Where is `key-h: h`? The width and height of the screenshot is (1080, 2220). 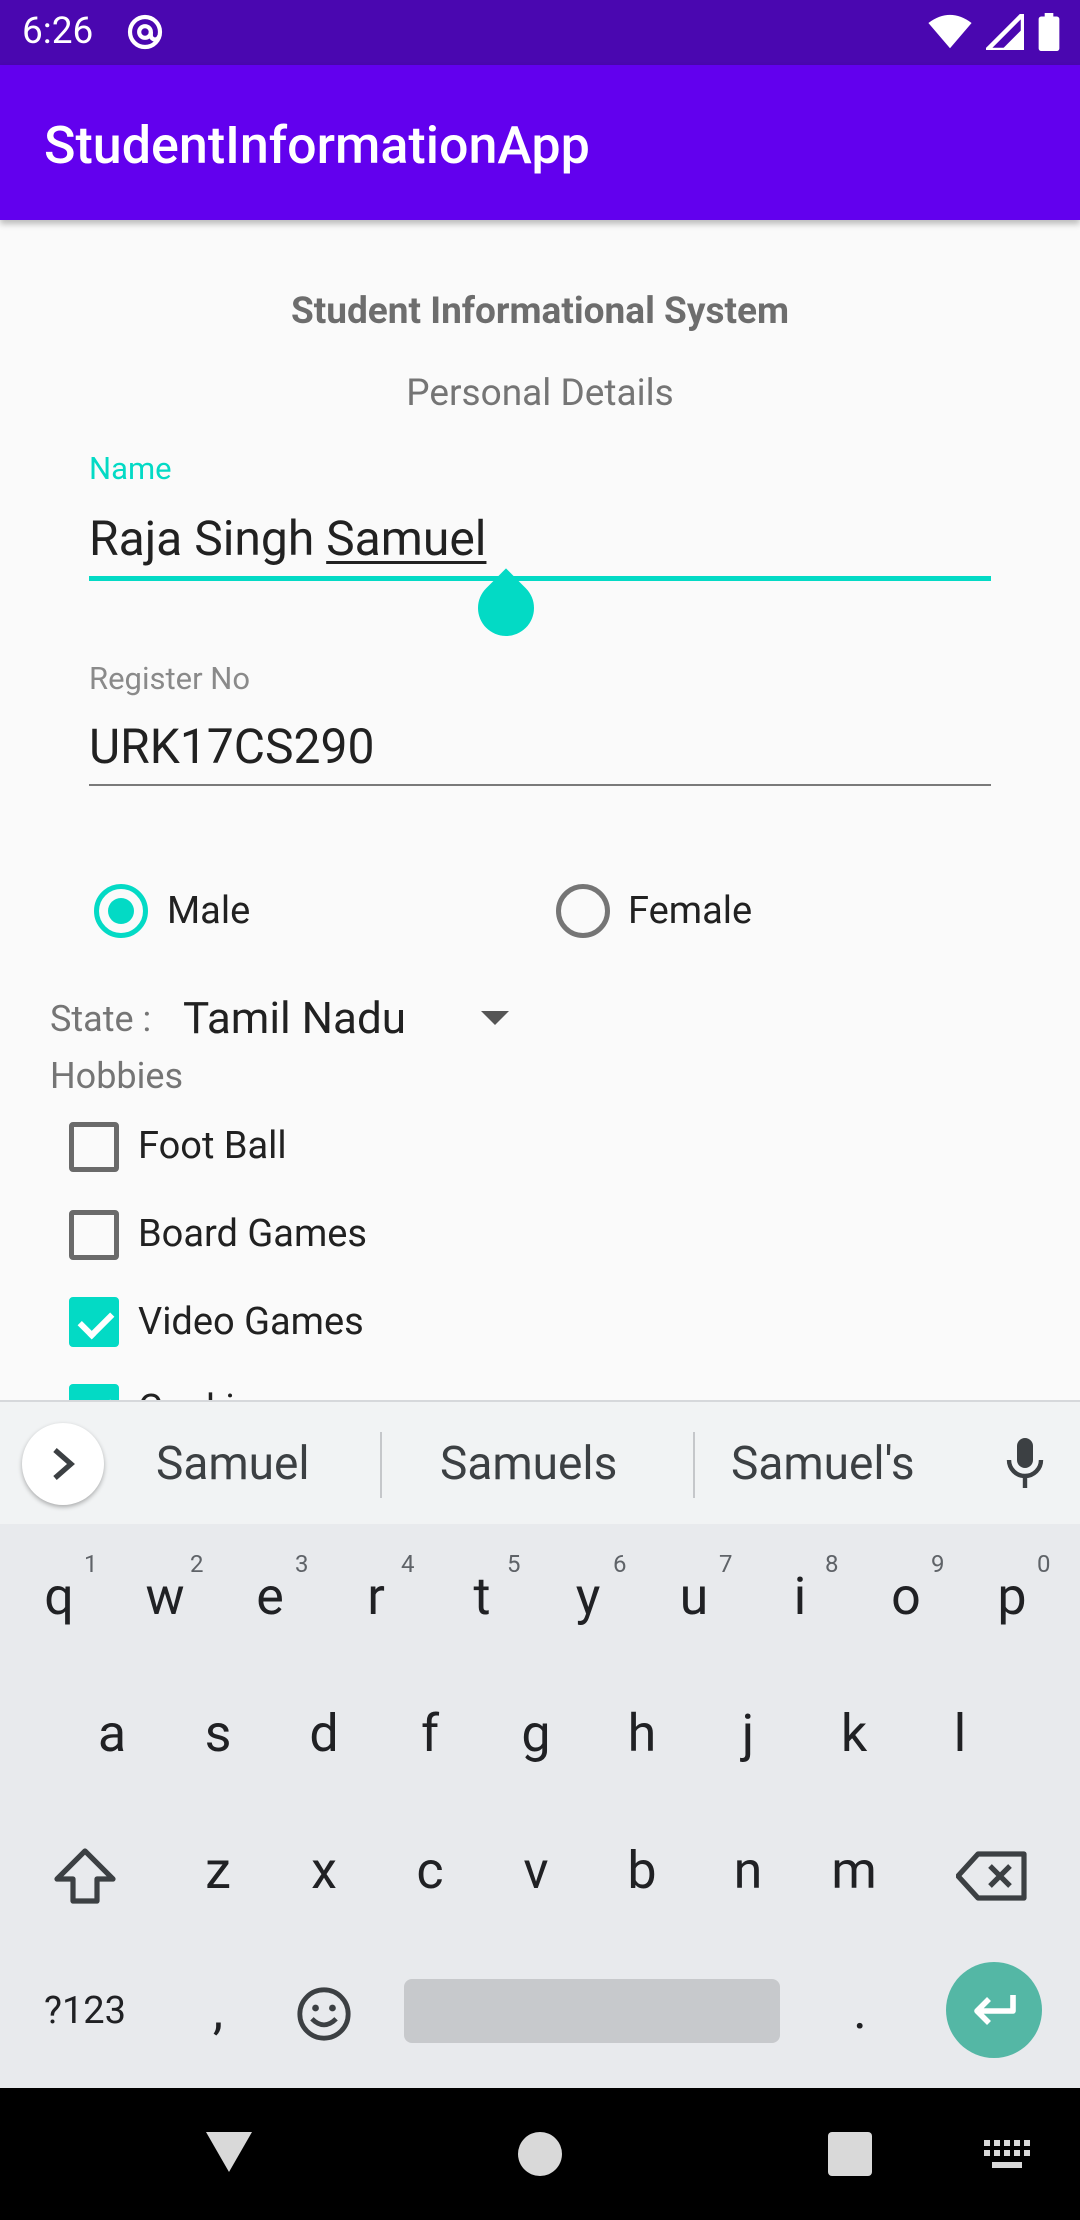
key-h: h is located at coordinates (642, 1734).